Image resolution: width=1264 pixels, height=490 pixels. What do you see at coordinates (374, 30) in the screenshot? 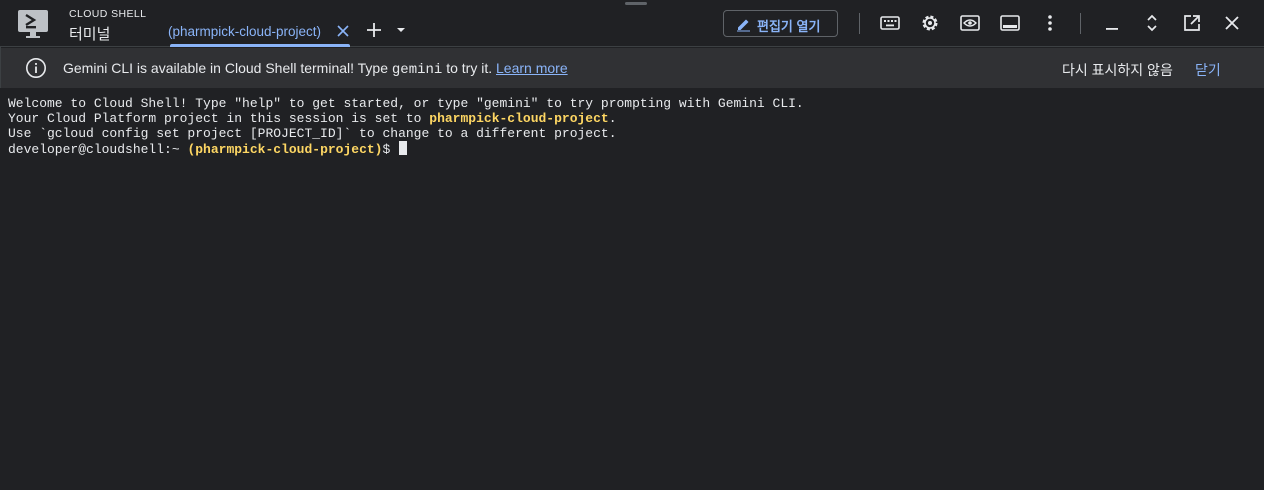
I see `add-tab-icon` at bounding box center [374, 30].